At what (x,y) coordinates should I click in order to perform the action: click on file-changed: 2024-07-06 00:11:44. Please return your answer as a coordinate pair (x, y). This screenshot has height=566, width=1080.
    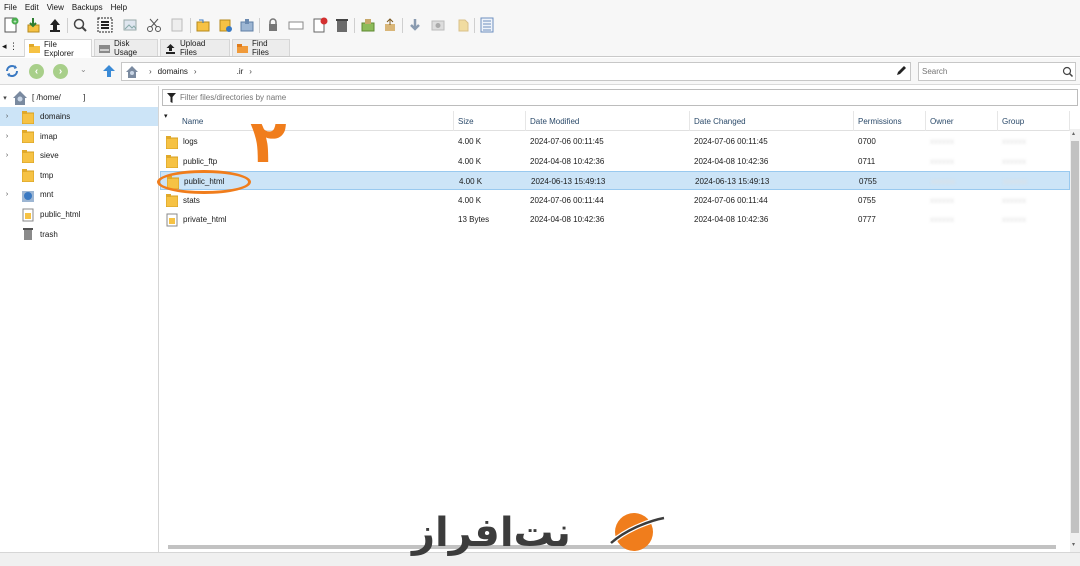
    Looking at the image, I should click on (731, 200).